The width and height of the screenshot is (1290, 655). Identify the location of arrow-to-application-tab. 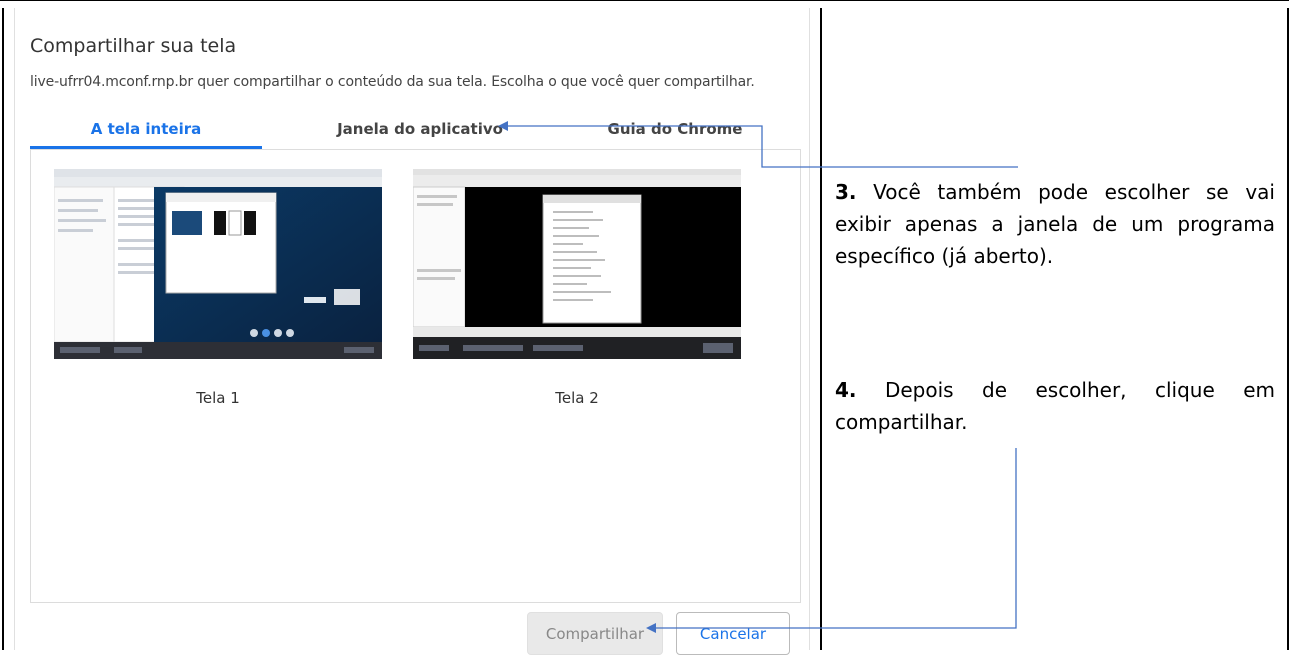
(758, 144).